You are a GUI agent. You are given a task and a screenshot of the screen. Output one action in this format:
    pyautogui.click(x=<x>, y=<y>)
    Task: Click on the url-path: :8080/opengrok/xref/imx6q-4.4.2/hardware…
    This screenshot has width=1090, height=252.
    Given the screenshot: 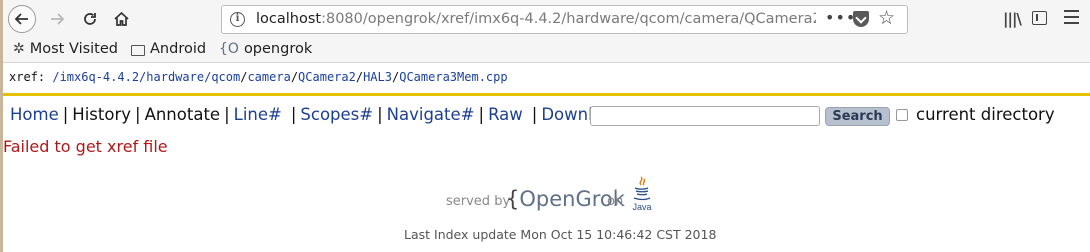 What is the action you would take?
    pyautogui.click(x=568, y=19)
    